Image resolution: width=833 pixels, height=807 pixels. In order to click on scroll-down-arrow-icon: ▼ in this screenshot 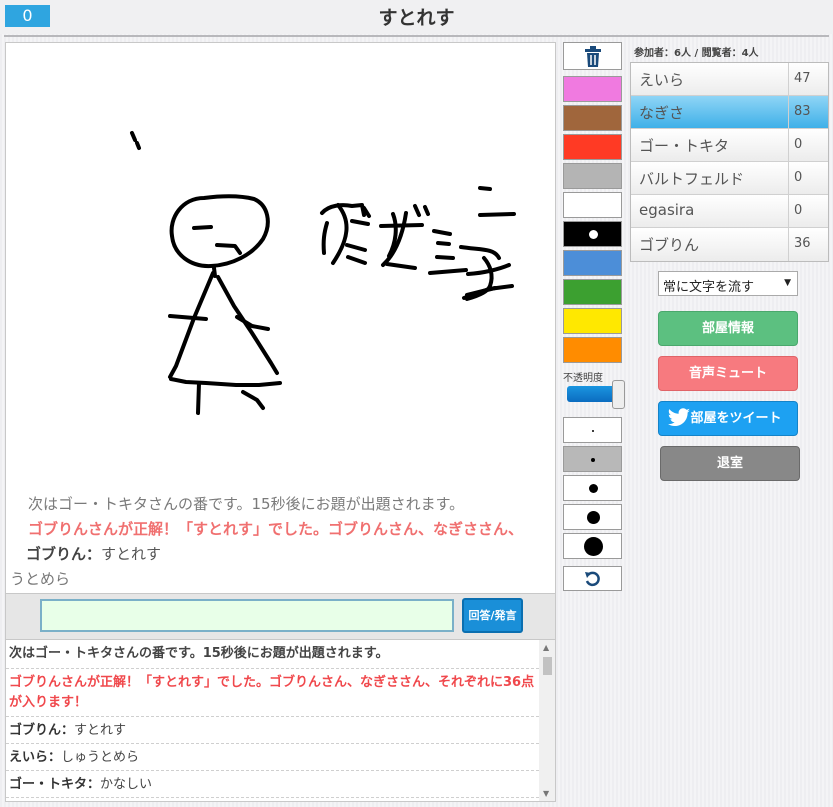, I will do `click(546, 793)`.